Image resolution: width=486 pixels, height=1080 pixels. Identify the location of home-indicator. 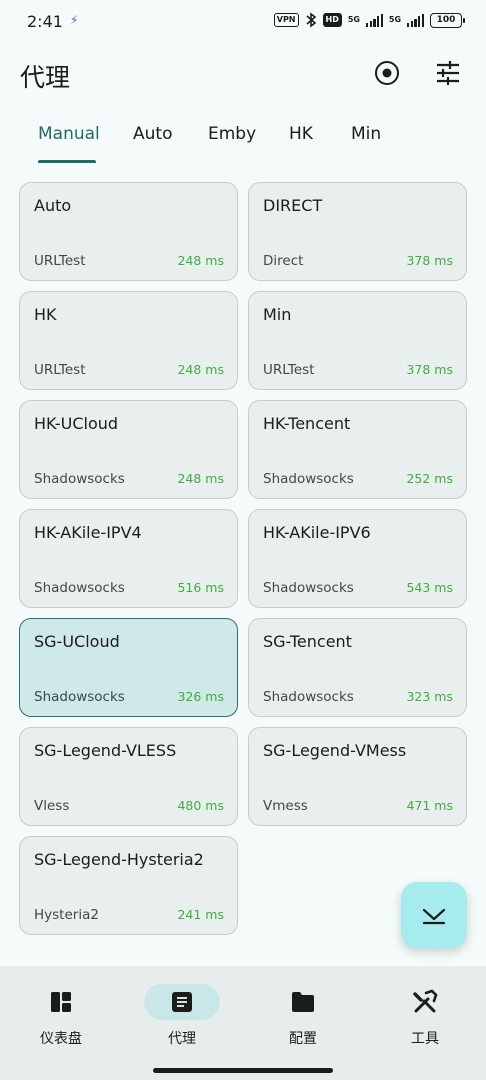
(243, 1070).